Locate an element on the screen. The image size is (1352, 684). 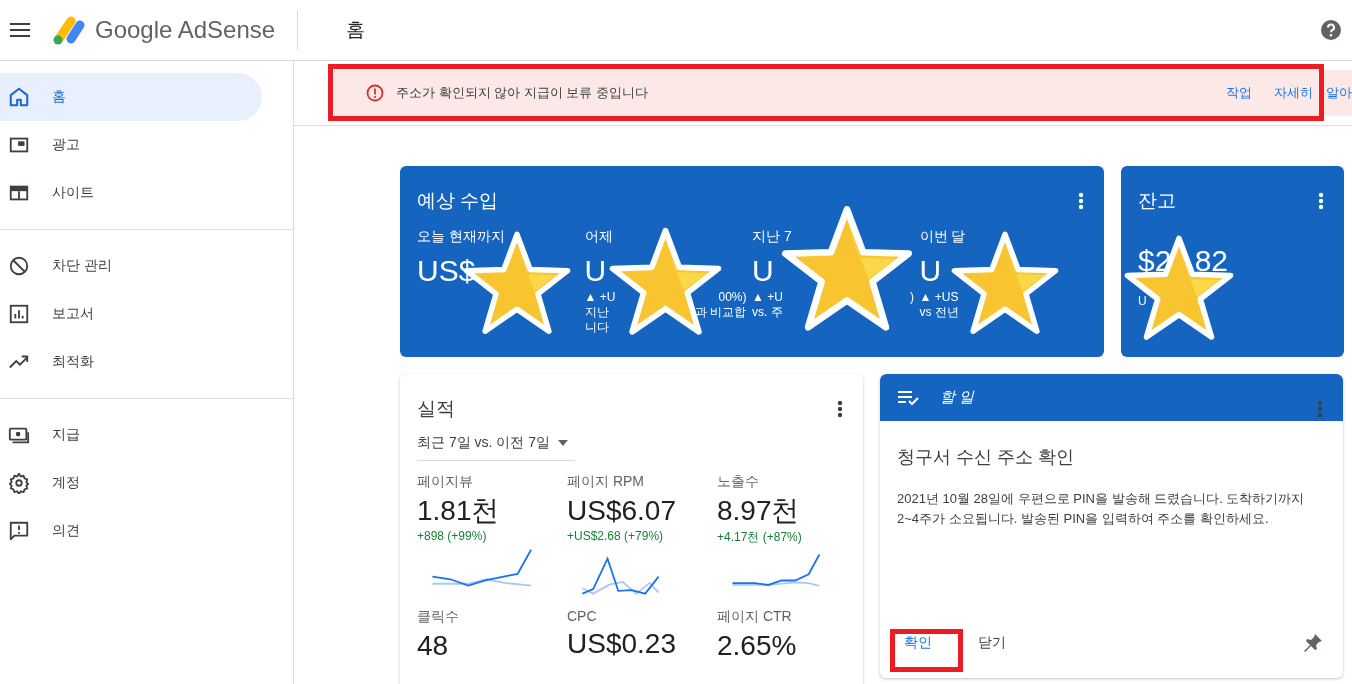
metric-value: US$0.23 is located at coordinates (622, 644).